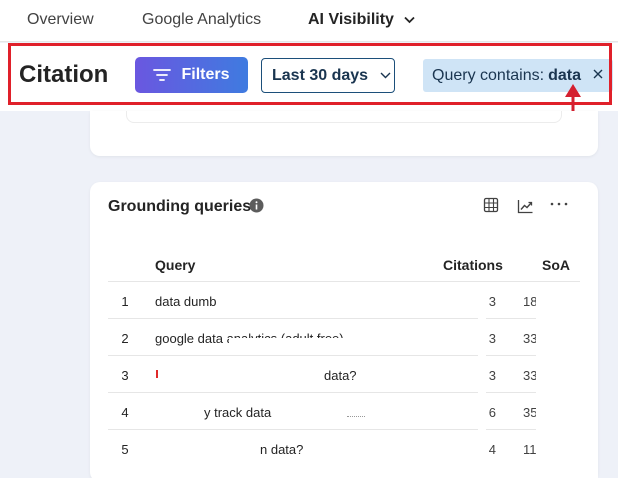 The height and width of the screenshot is (478, 618). Describe the element at coordinates (180, 206) in the screenshot. I see `card-title: Grounding queries` at that location.